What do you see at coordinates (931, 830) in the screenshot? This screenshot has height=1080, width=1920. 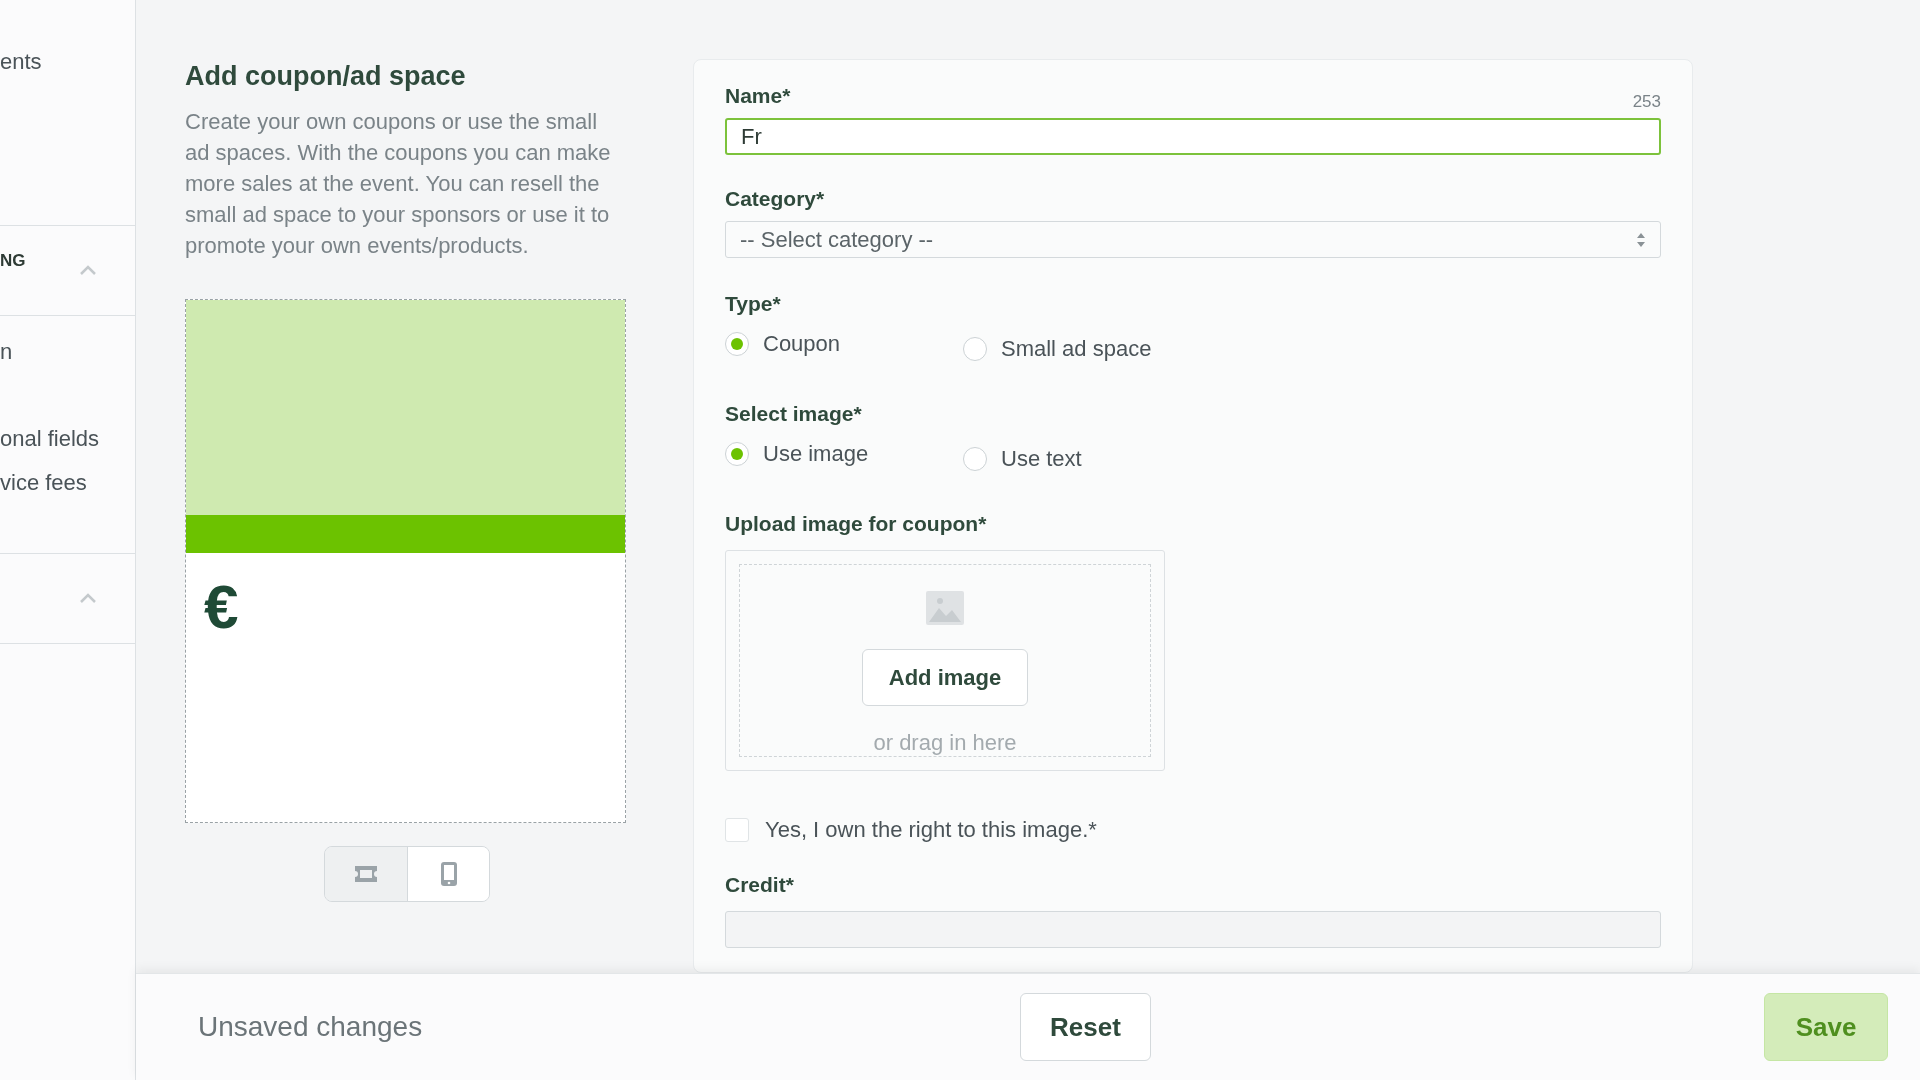 I see `checkbox-label: Yes, I own the right to this image.*` at bounding box center [931, 830].